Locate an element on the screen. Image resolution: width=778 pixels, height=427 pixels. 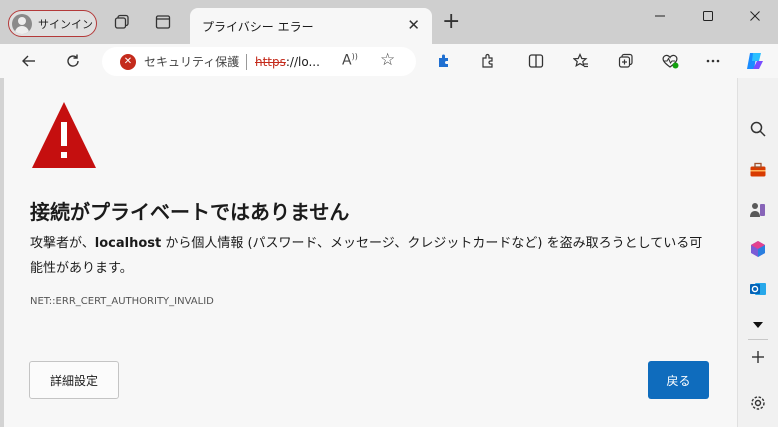
add-favorite-icon: ☆ is located at coordinates (387, 60).